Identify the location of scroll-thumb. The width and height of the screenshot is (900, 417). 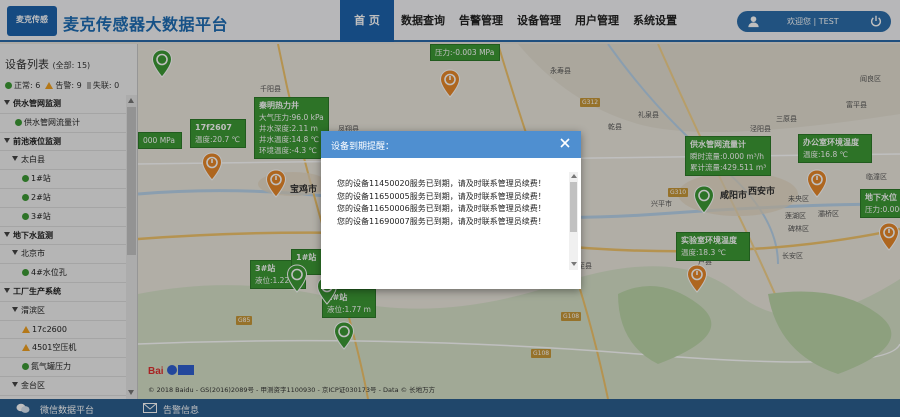
(573, 207).